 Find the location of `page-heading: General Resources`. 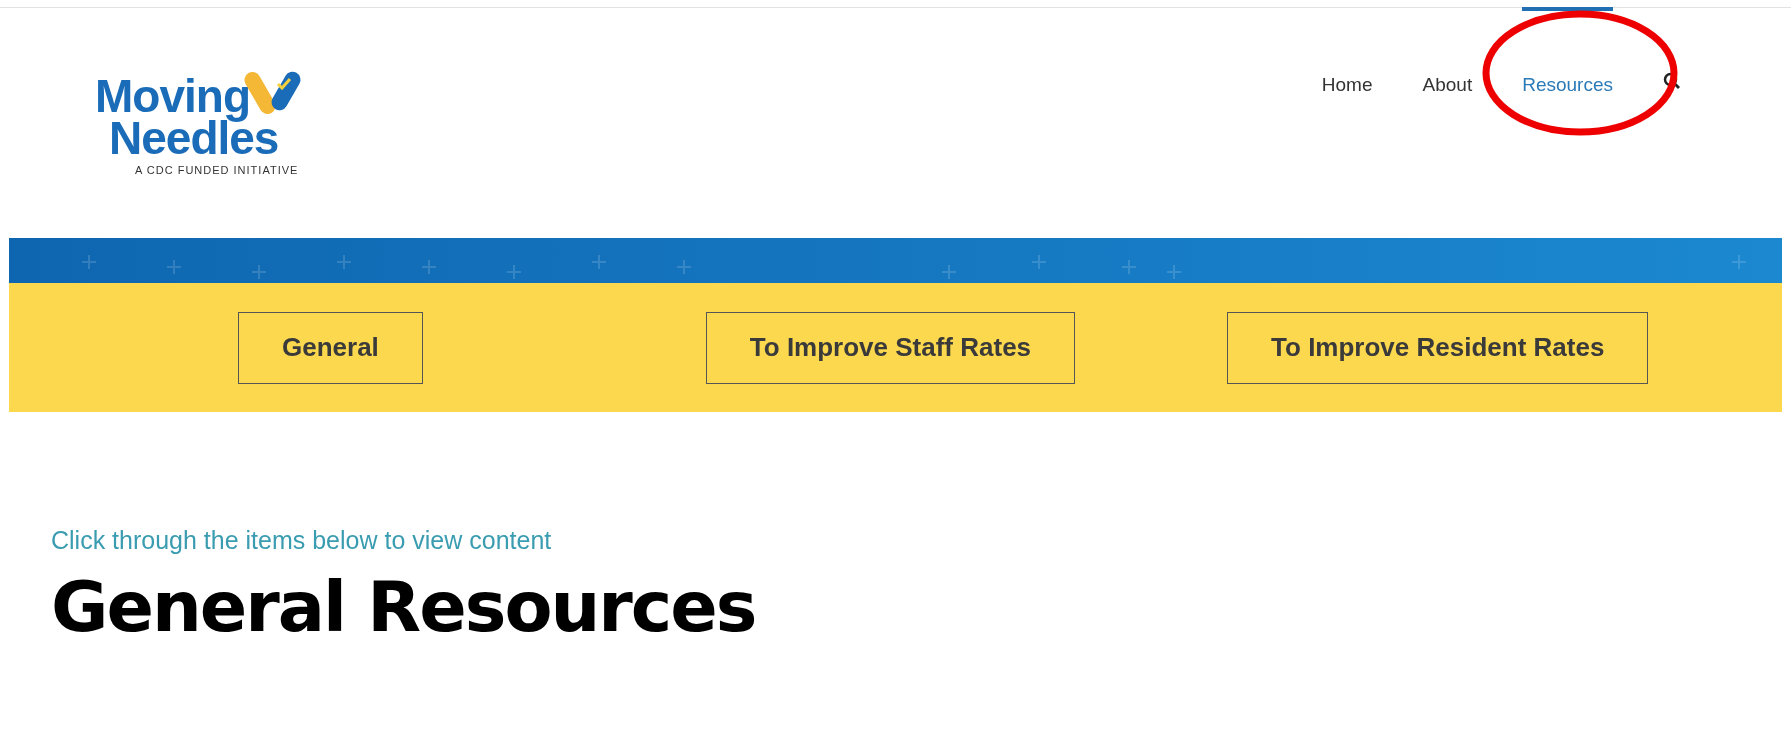

page-heading: General Resources is located at coordinates (404, 607).